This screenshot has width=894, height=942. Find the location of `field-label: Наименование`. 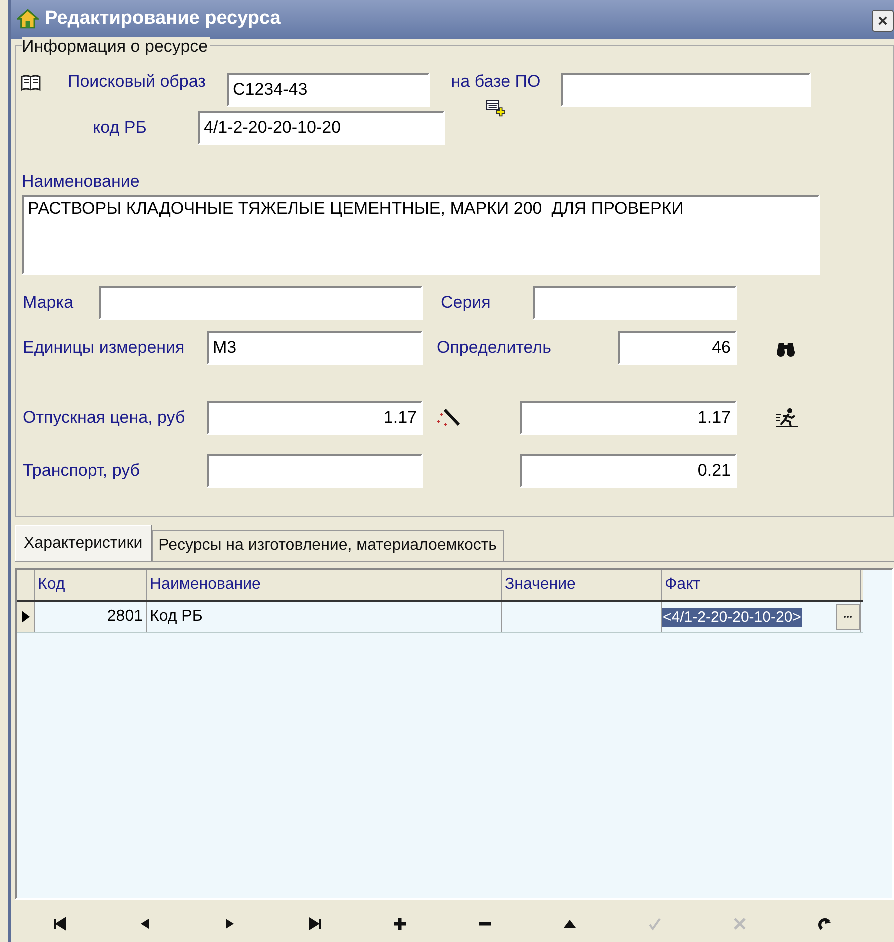

field-label: Наименование is located at coordinates (81, 182).